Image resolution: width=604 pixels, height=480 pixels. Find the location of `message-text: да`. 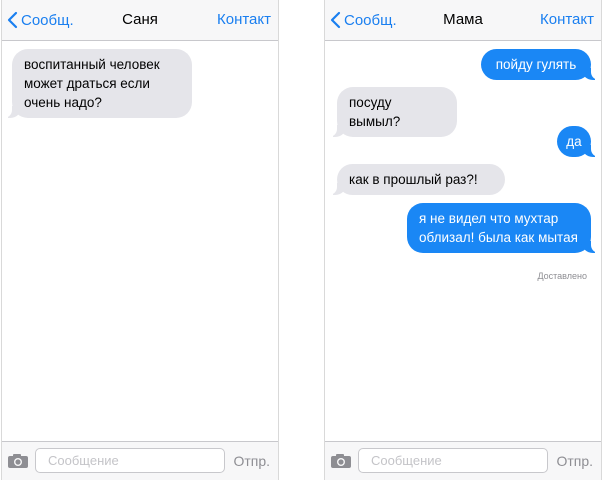

message-text: да is located at coordinates (574, 141).